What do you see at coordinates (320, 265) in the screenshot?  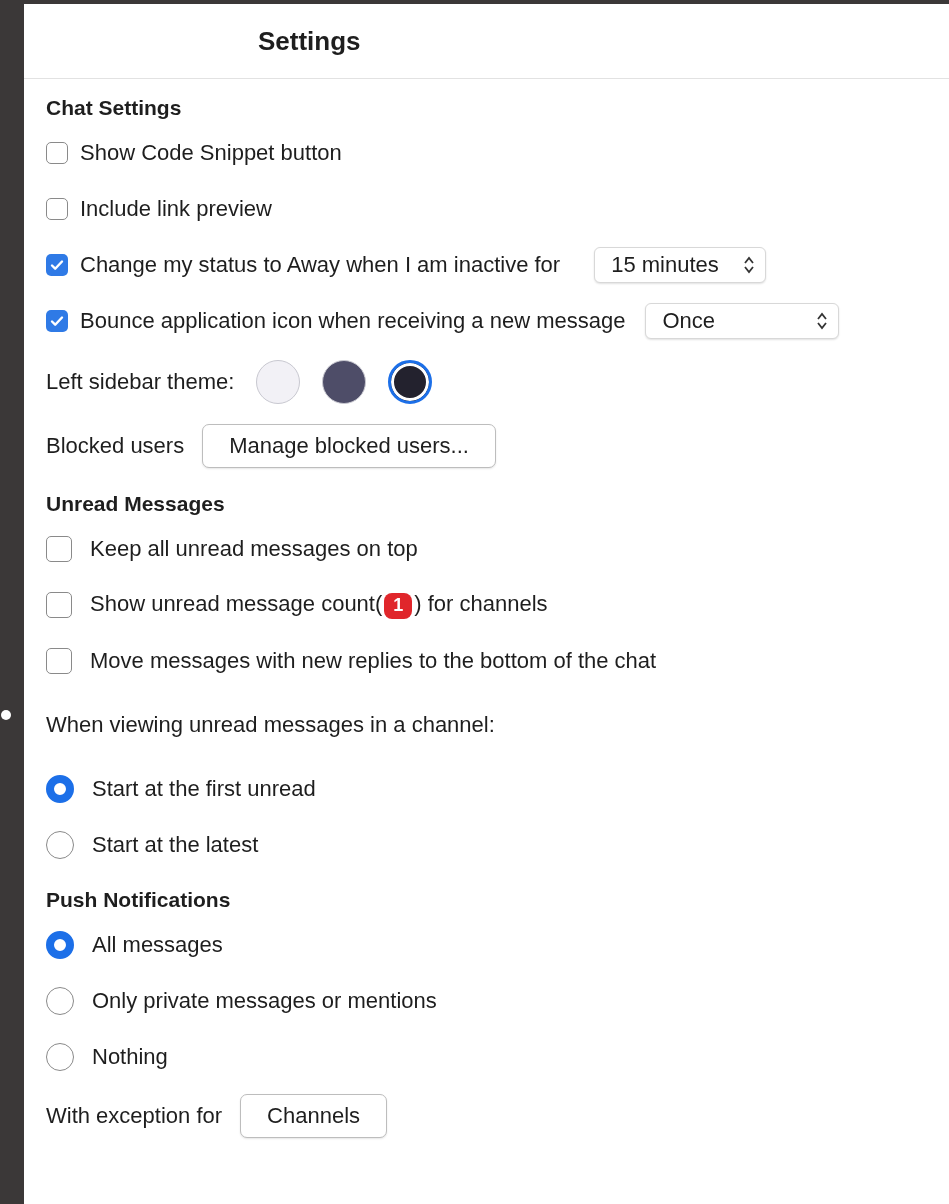 I see `checkbox-label: Change my status to Away when I am inactive for` at bounding box center [320, 265].